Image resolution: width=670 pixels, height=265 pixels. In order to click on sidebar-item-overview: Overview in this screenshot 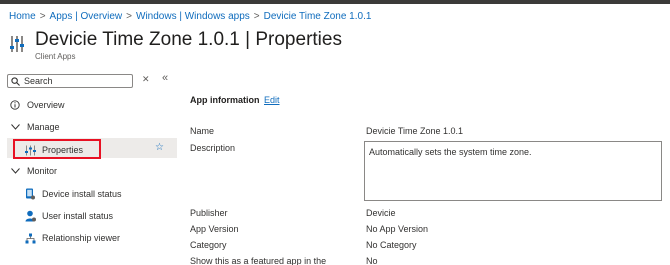, I will do `click(37, 105)`.